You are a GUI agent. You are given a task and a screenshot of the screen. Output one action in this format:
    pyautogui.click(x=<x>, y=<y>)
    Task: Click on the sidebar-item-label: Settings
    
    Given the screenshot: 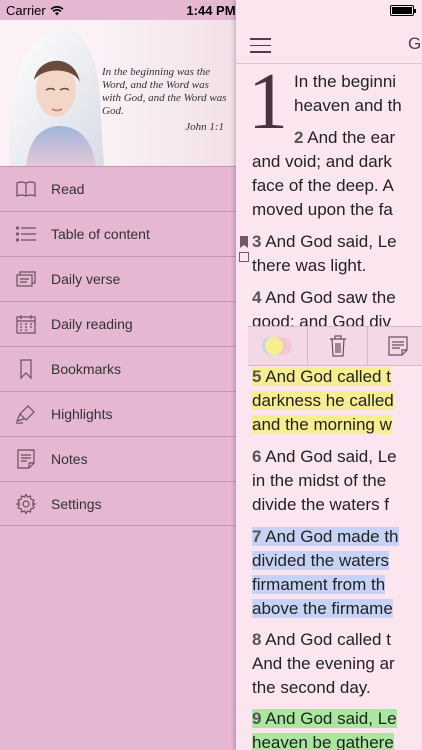 What is the action you would take?
    pyautogui.click(x=76, y=503)
    